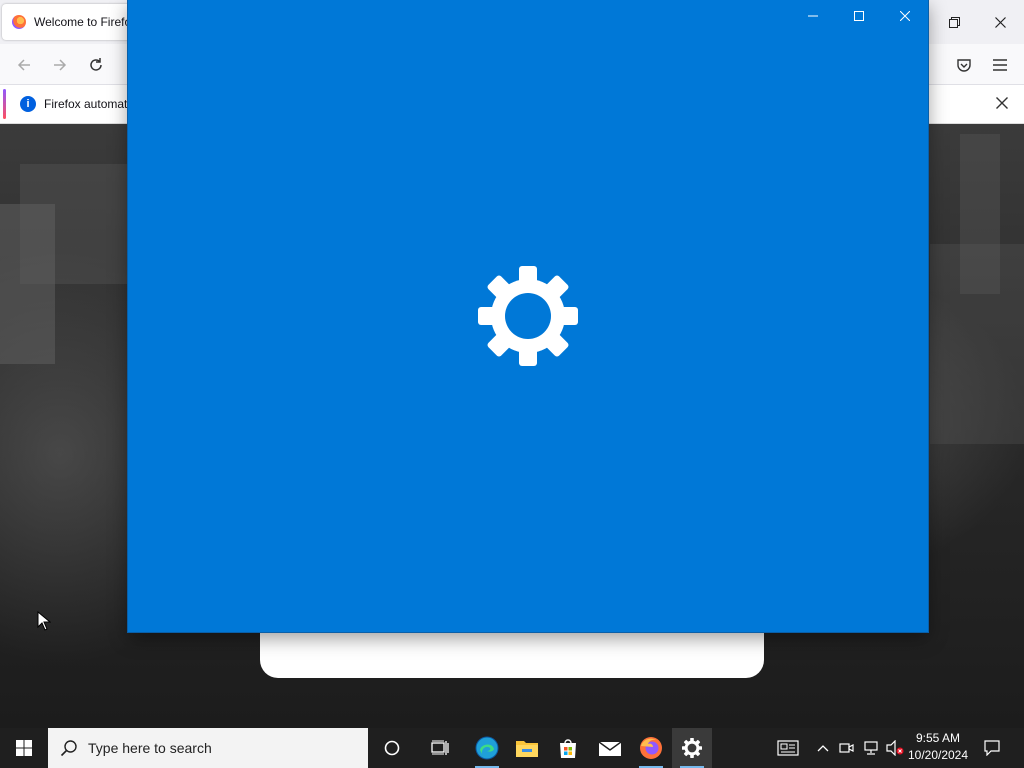 The image size is (1024, 768). I want to click on minimize-button, so click(813, 16).